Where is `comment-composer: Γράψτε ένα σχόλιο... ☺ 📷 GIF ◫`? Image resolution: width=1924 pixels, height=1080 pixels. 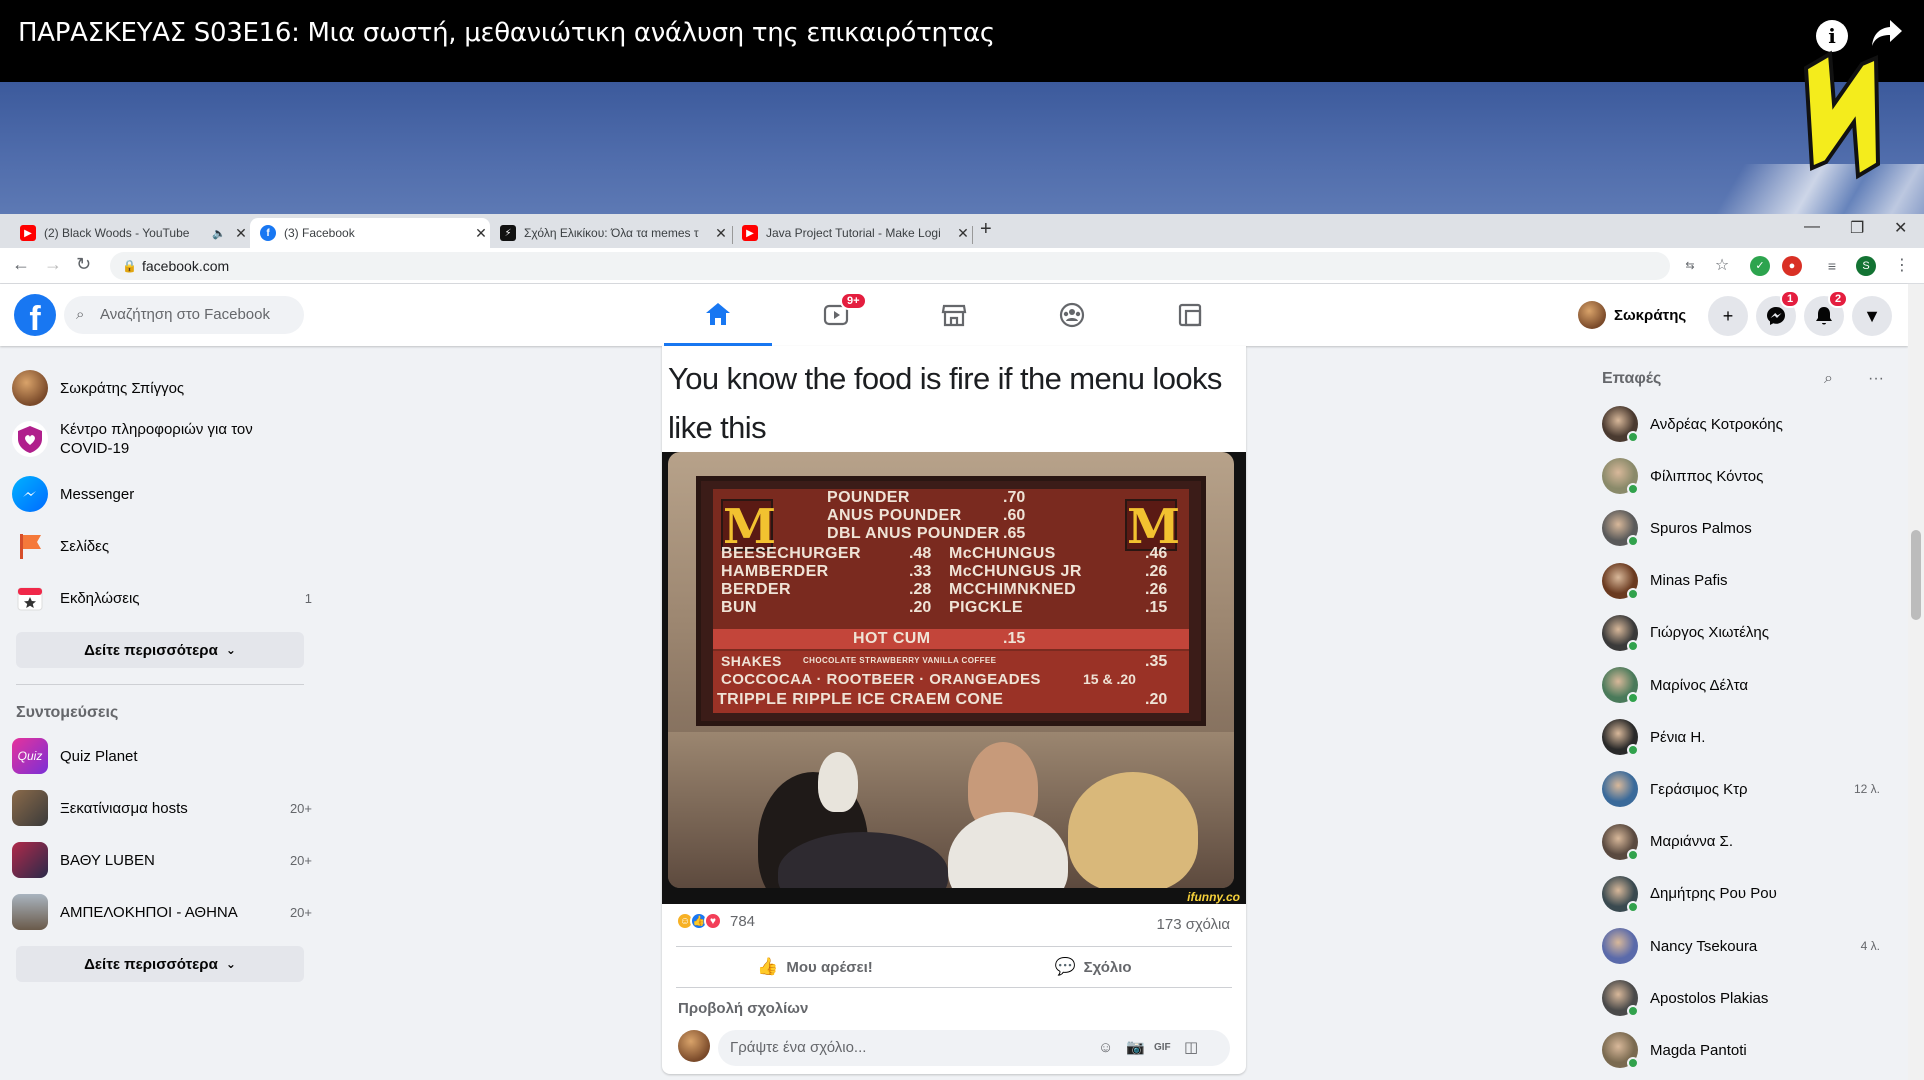
comment-composer: Γράψτε ένα σχόλιο... ☺ 📷 GIF ◫ is located at coordinates (956, 1047).